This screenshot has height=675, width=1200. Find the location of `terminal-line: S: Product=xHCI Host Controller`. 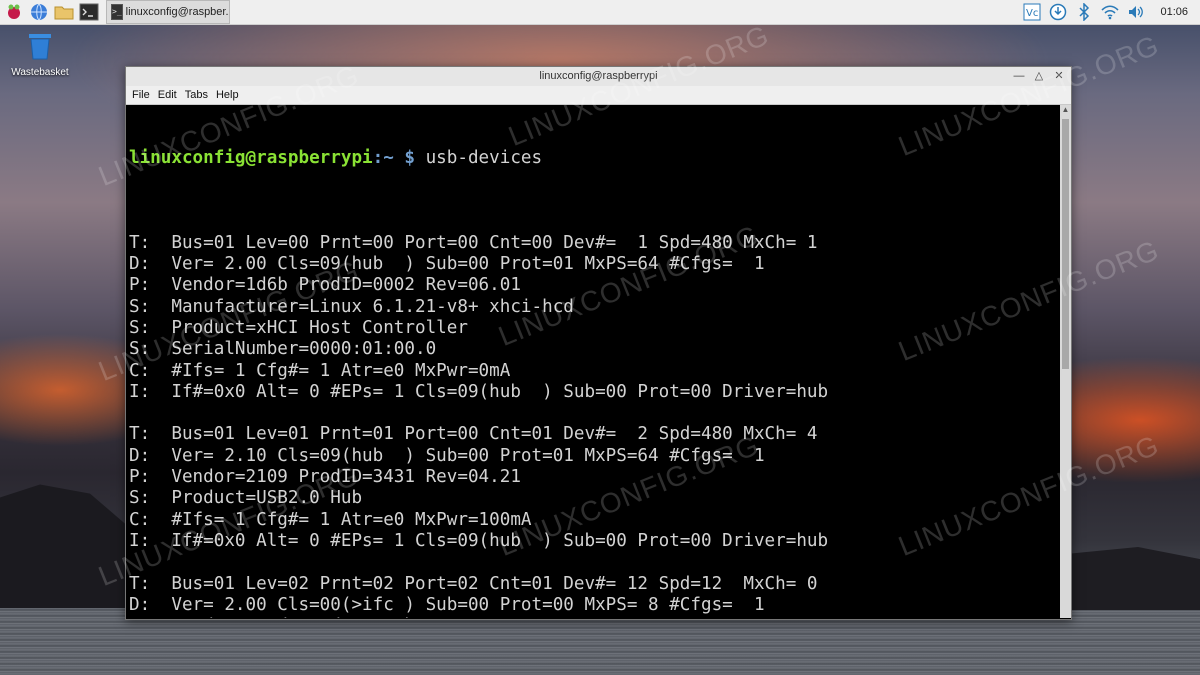

terminal-line: S: Product=xHCI Host Controller is located at coordinates (298, 327).